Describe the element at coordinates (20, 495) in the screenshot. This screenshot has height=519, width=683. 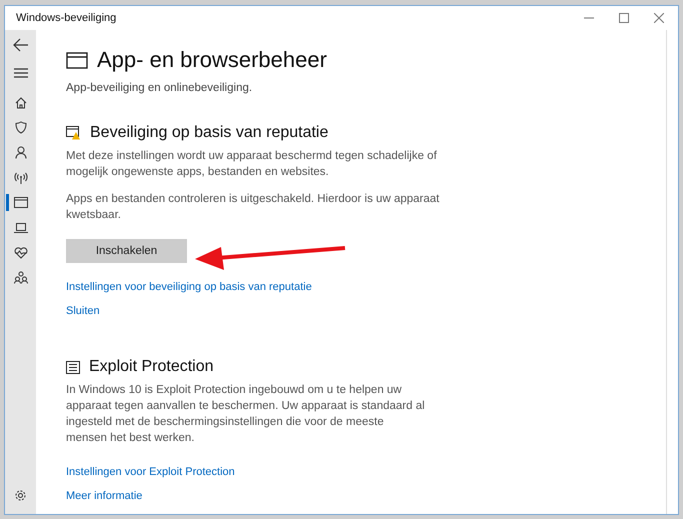
I see `settings-icon` at that location.